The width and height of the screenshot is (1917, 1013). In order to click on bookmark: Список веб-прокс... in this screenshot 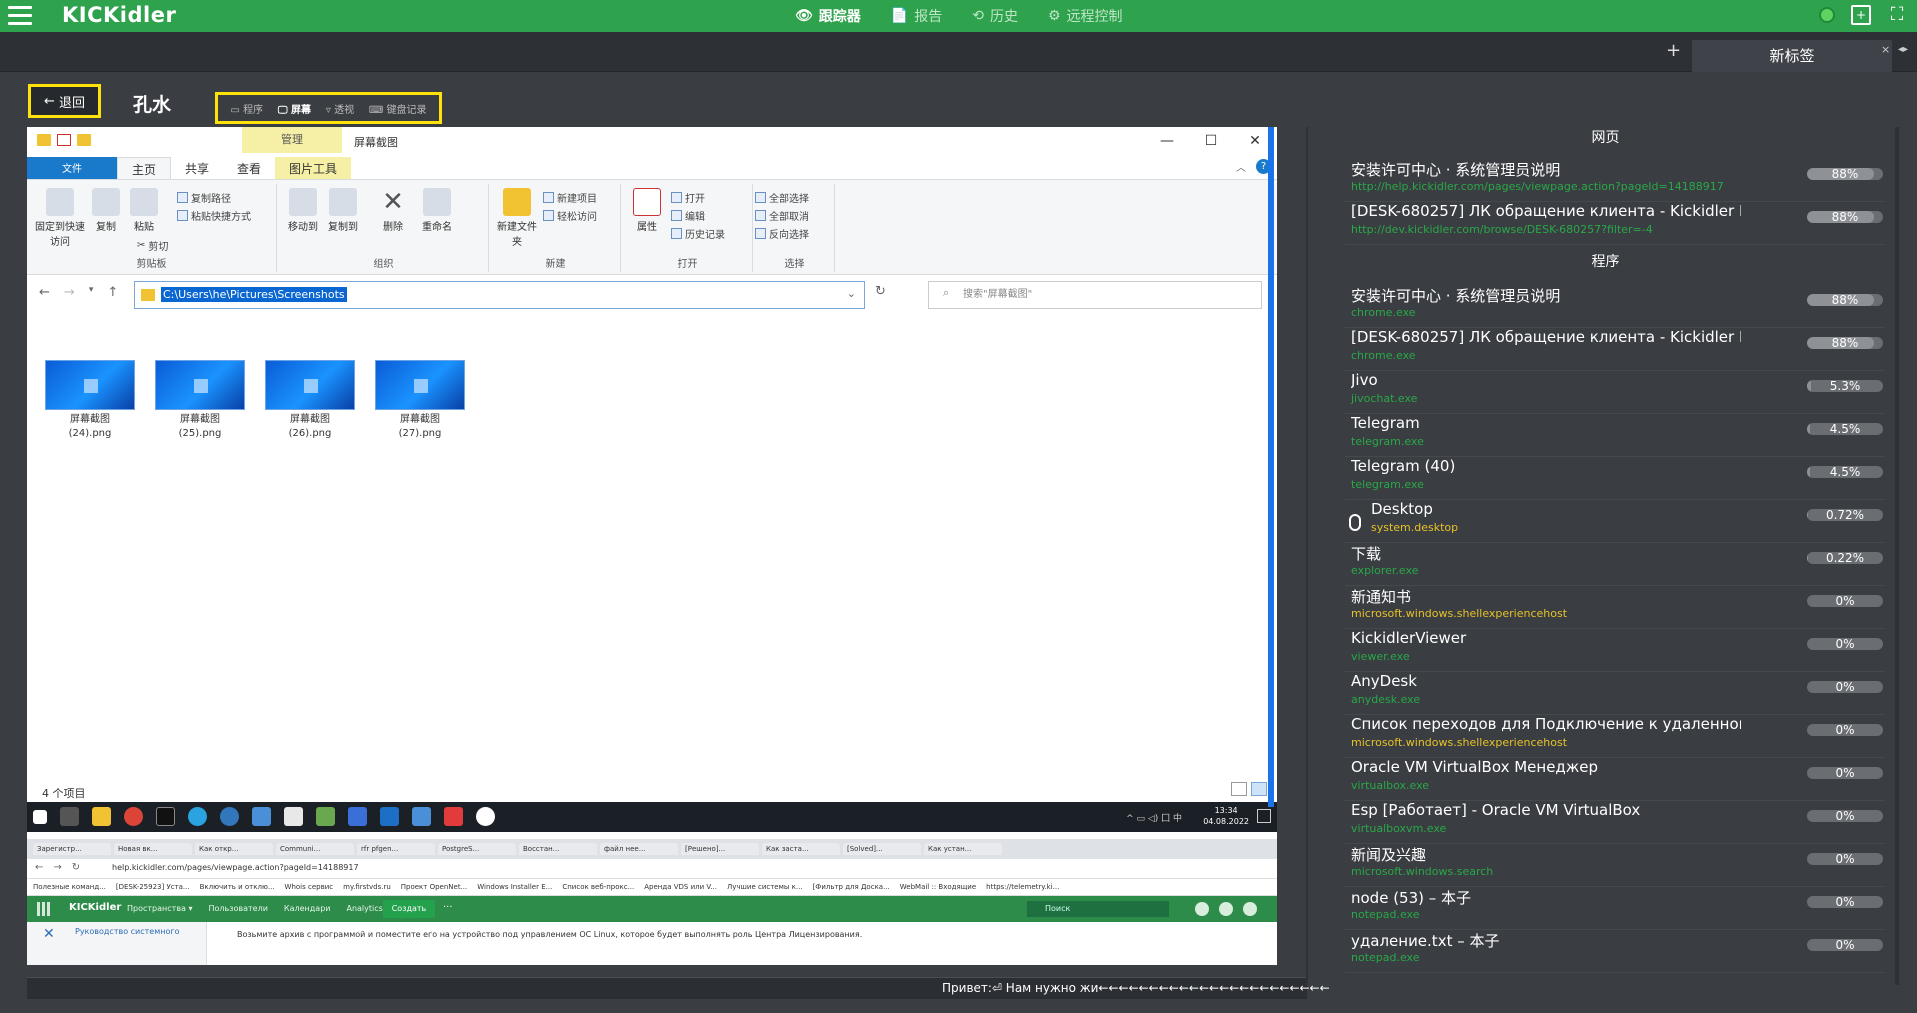, I will do `click(598, 887)`.